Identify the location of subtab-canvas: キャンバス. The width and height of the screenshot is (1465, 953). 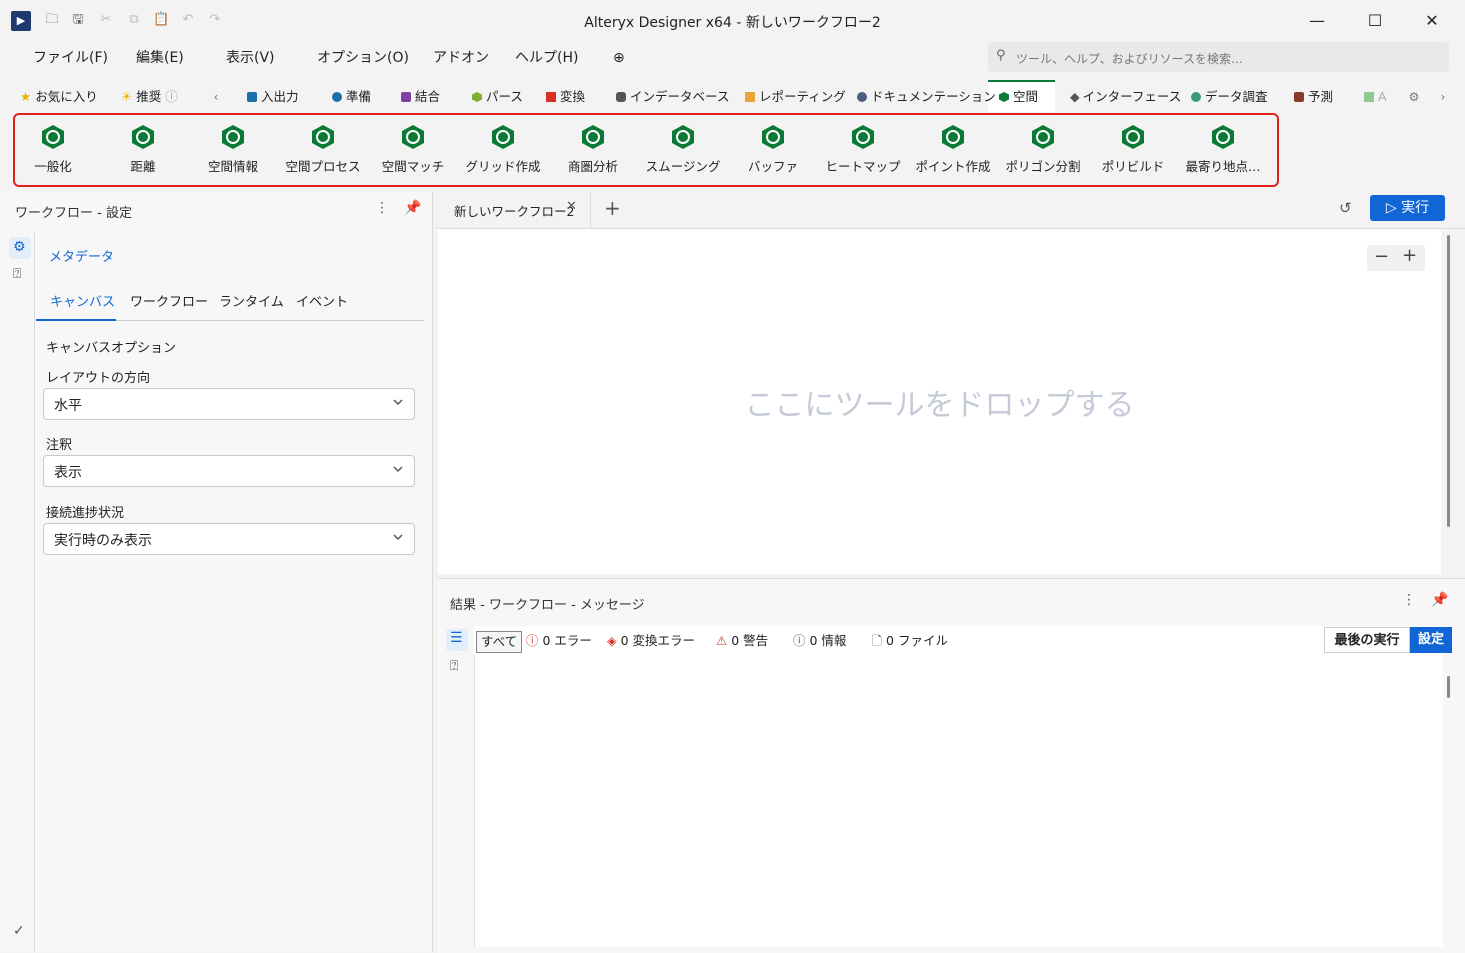
(82, 300).